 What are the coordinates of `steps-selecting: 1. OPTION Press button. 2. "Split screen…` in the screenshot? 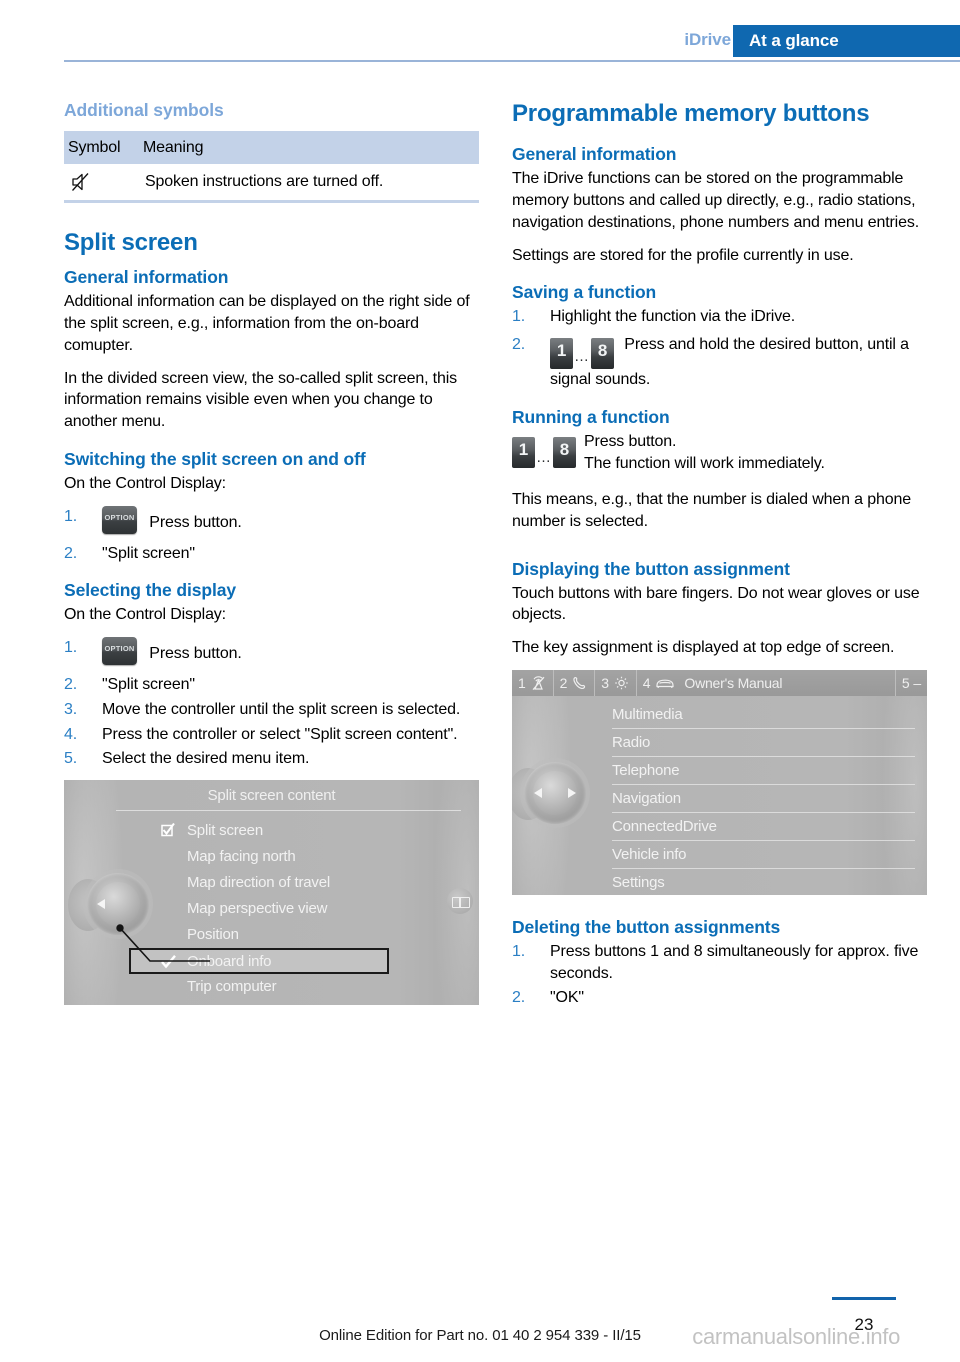 It's located at (271, 703).